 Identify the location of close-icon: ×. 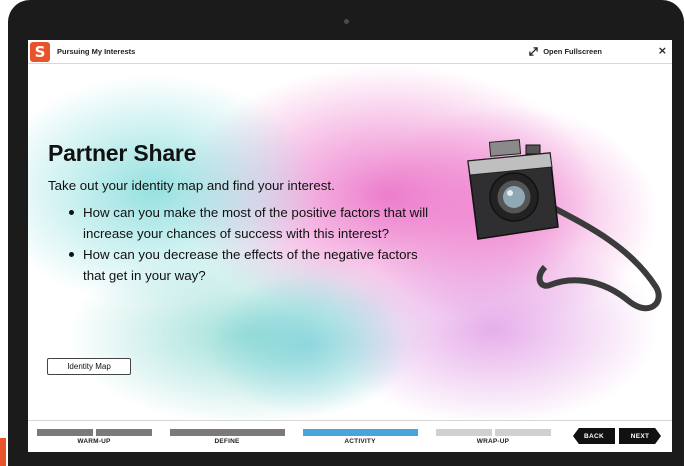
(662, 50).